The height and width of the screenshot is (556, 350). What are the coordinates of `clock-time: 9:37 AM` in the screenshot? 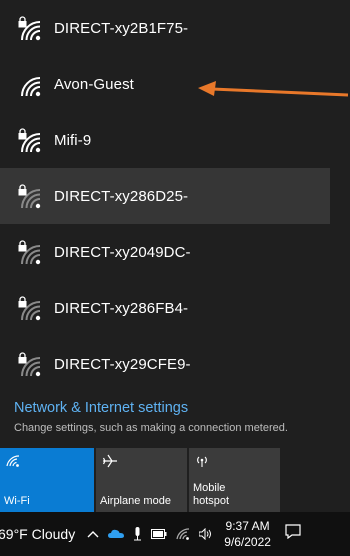 It's located at (247, 526).